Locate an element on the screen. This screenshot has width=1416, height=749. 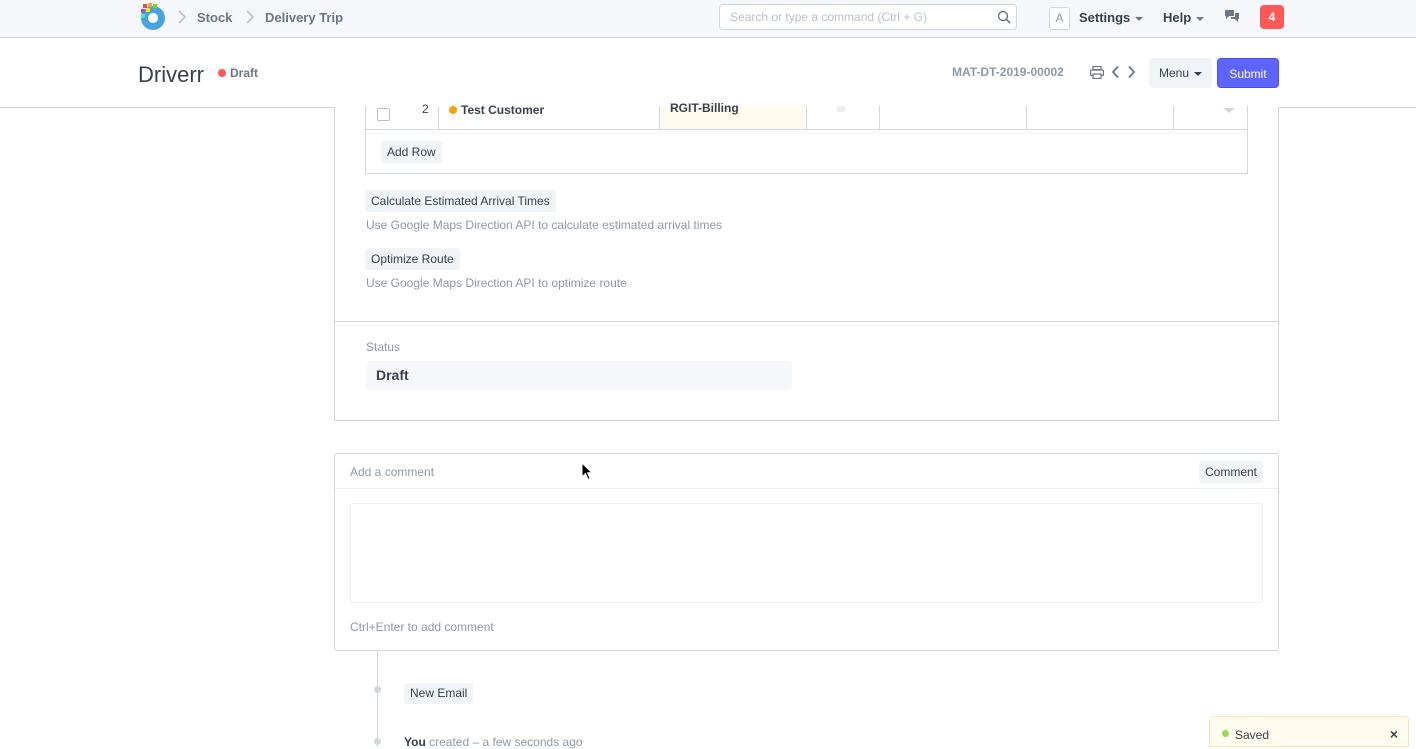
settings-menu: Settings is located at coordinates (1111, 17).